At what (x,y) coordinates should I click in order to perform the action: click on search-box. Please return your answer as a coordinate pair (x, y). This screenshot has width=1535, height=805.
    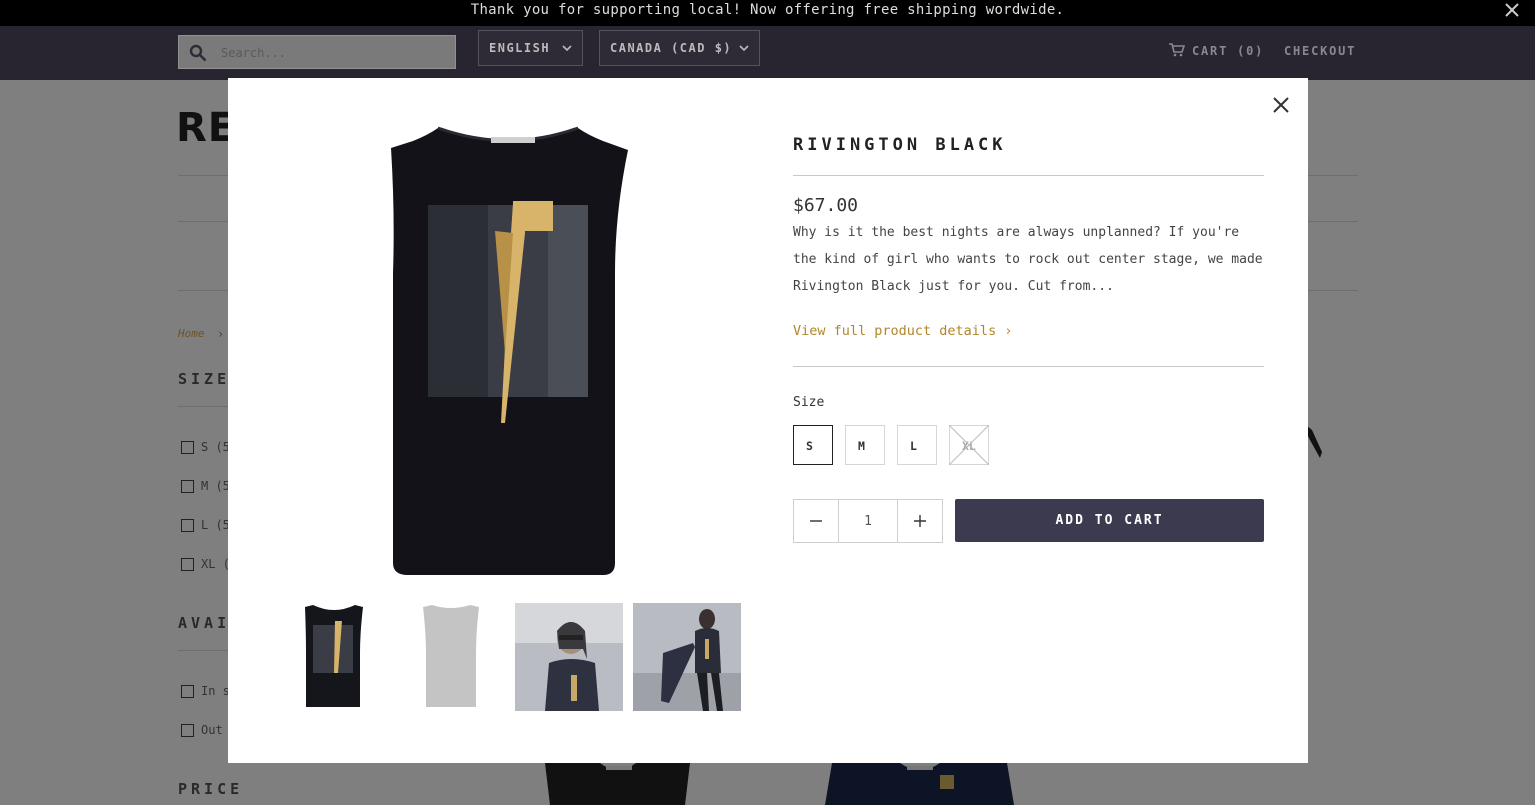
    Looking at the image, I should click on (317, 52).